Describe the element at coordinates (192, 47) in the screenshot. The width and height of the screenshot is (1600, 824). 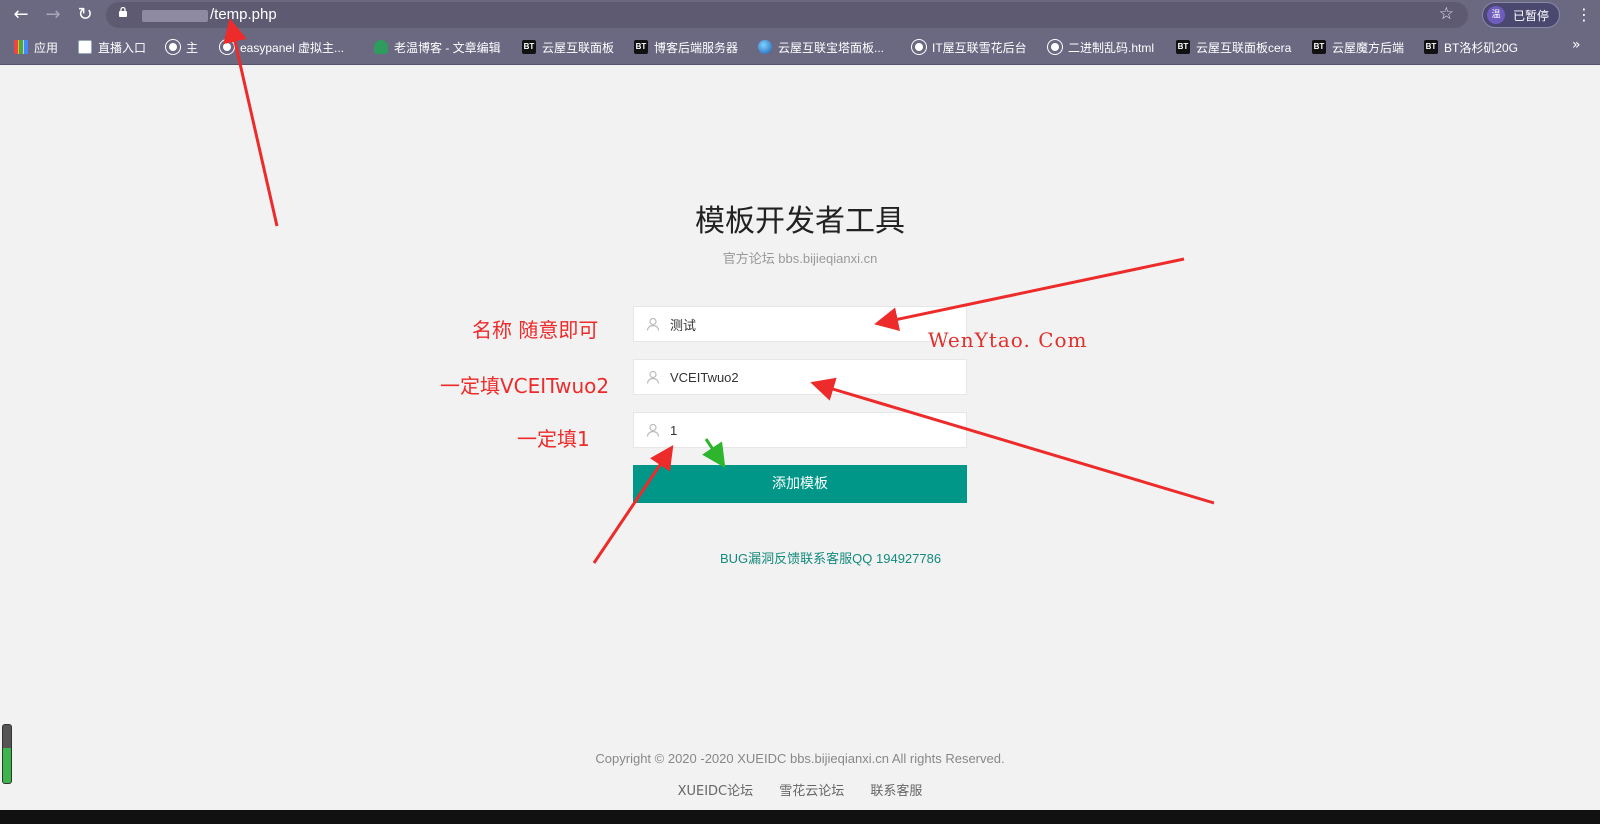
I see `bookmark-label: 主` at that location.